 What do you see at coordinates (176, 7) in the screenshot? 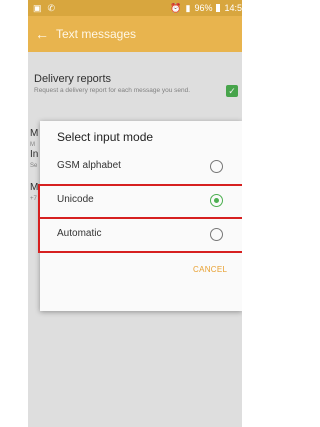
I see `alarm-icon: ⏰` at bounding box center [176, 7].